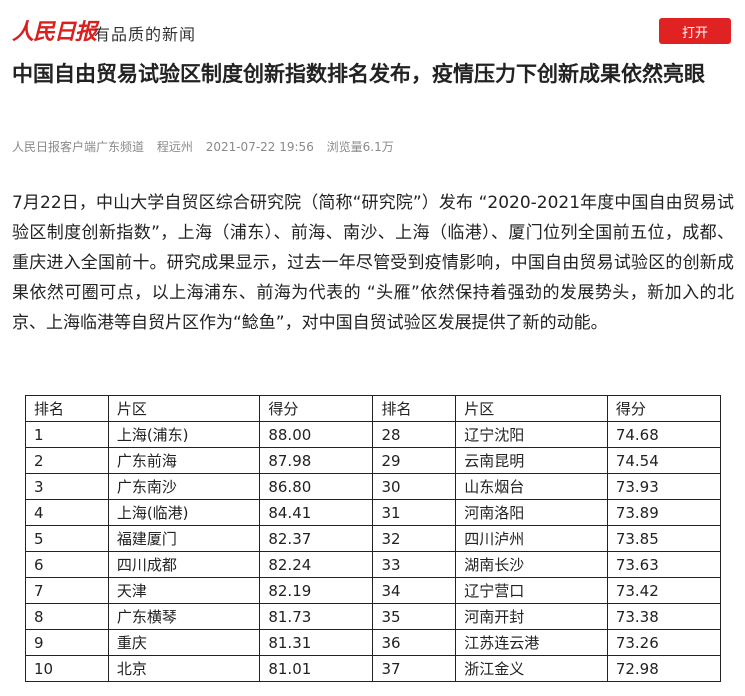 This screenshot has width=745, height=696. Describe the element at coordinates (360, 147) in the screenshot. I see `article-views: 浏览量6.1万` at that location.